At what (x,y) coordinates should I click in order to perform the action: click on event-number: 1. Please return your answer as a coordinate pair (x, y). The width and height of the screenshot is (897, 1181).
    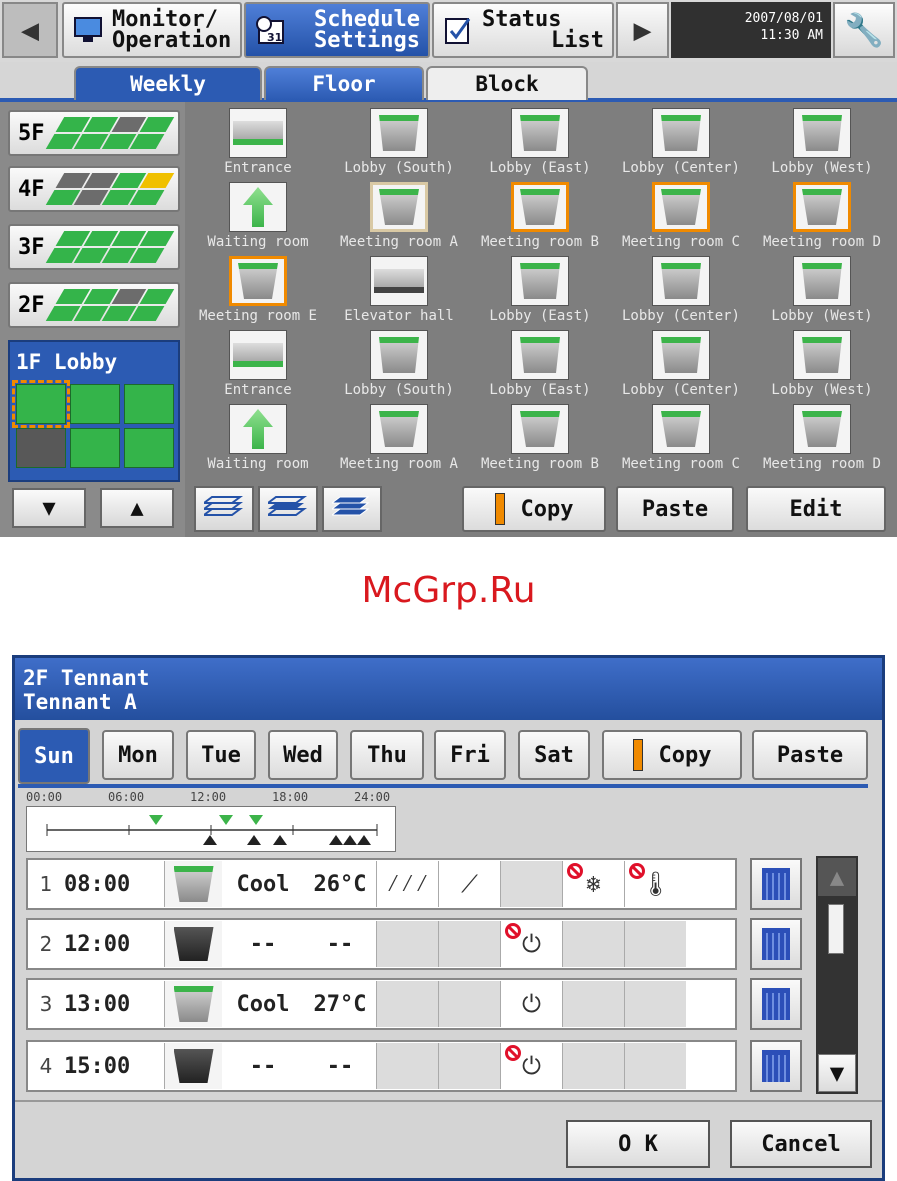
    Looking at the image, I should click on (46, 884).